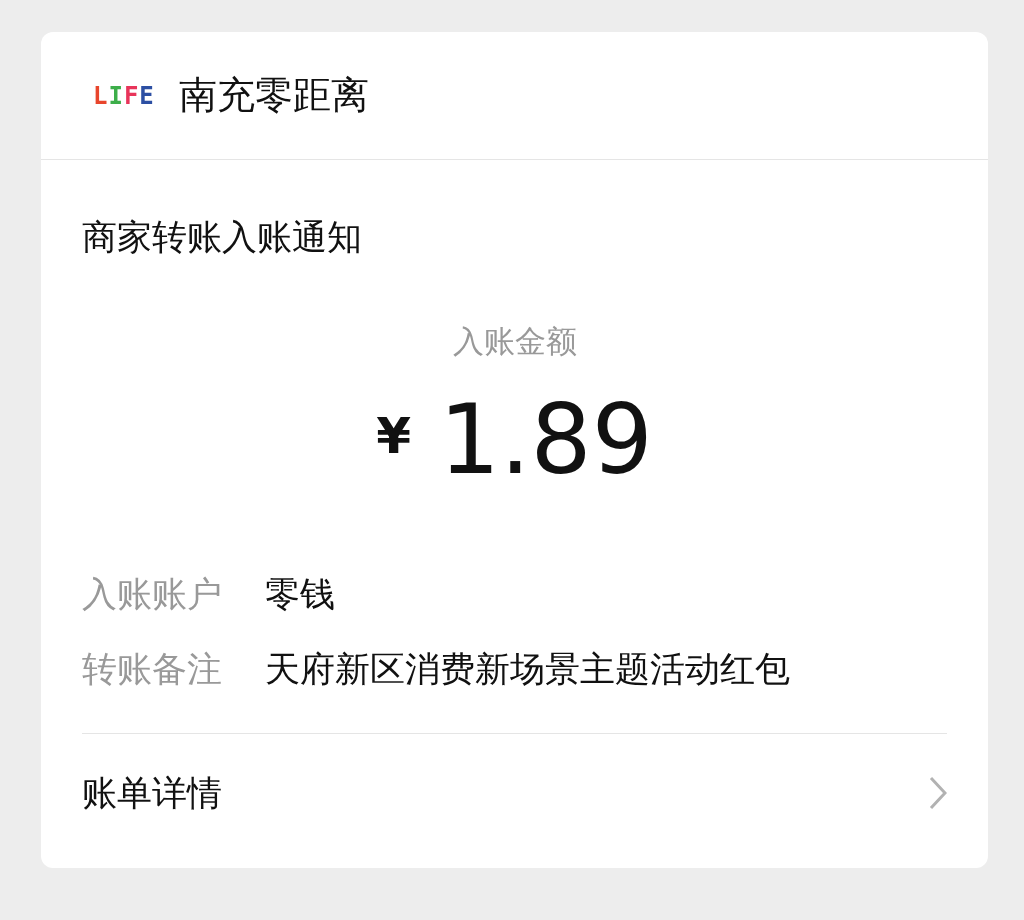 Image resolution: width=1024 pixels, height=920 pixels. I want to click on logo: LI FE, so click(124, 95).